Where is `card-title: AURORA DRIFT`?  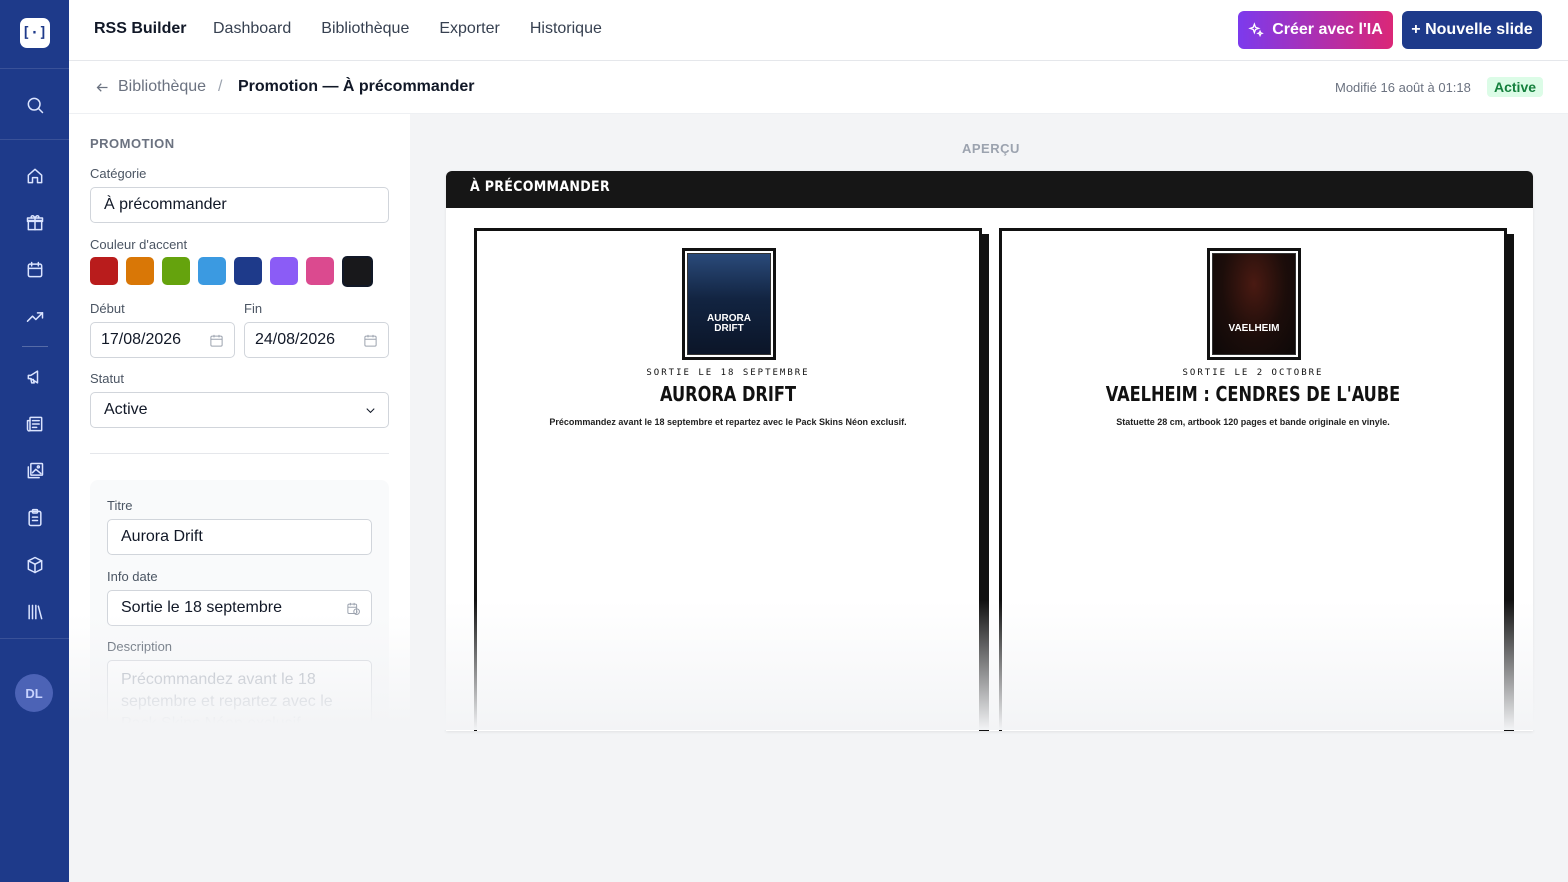
card-title: AURORA DRIFT is located at coordinates (728, 394).